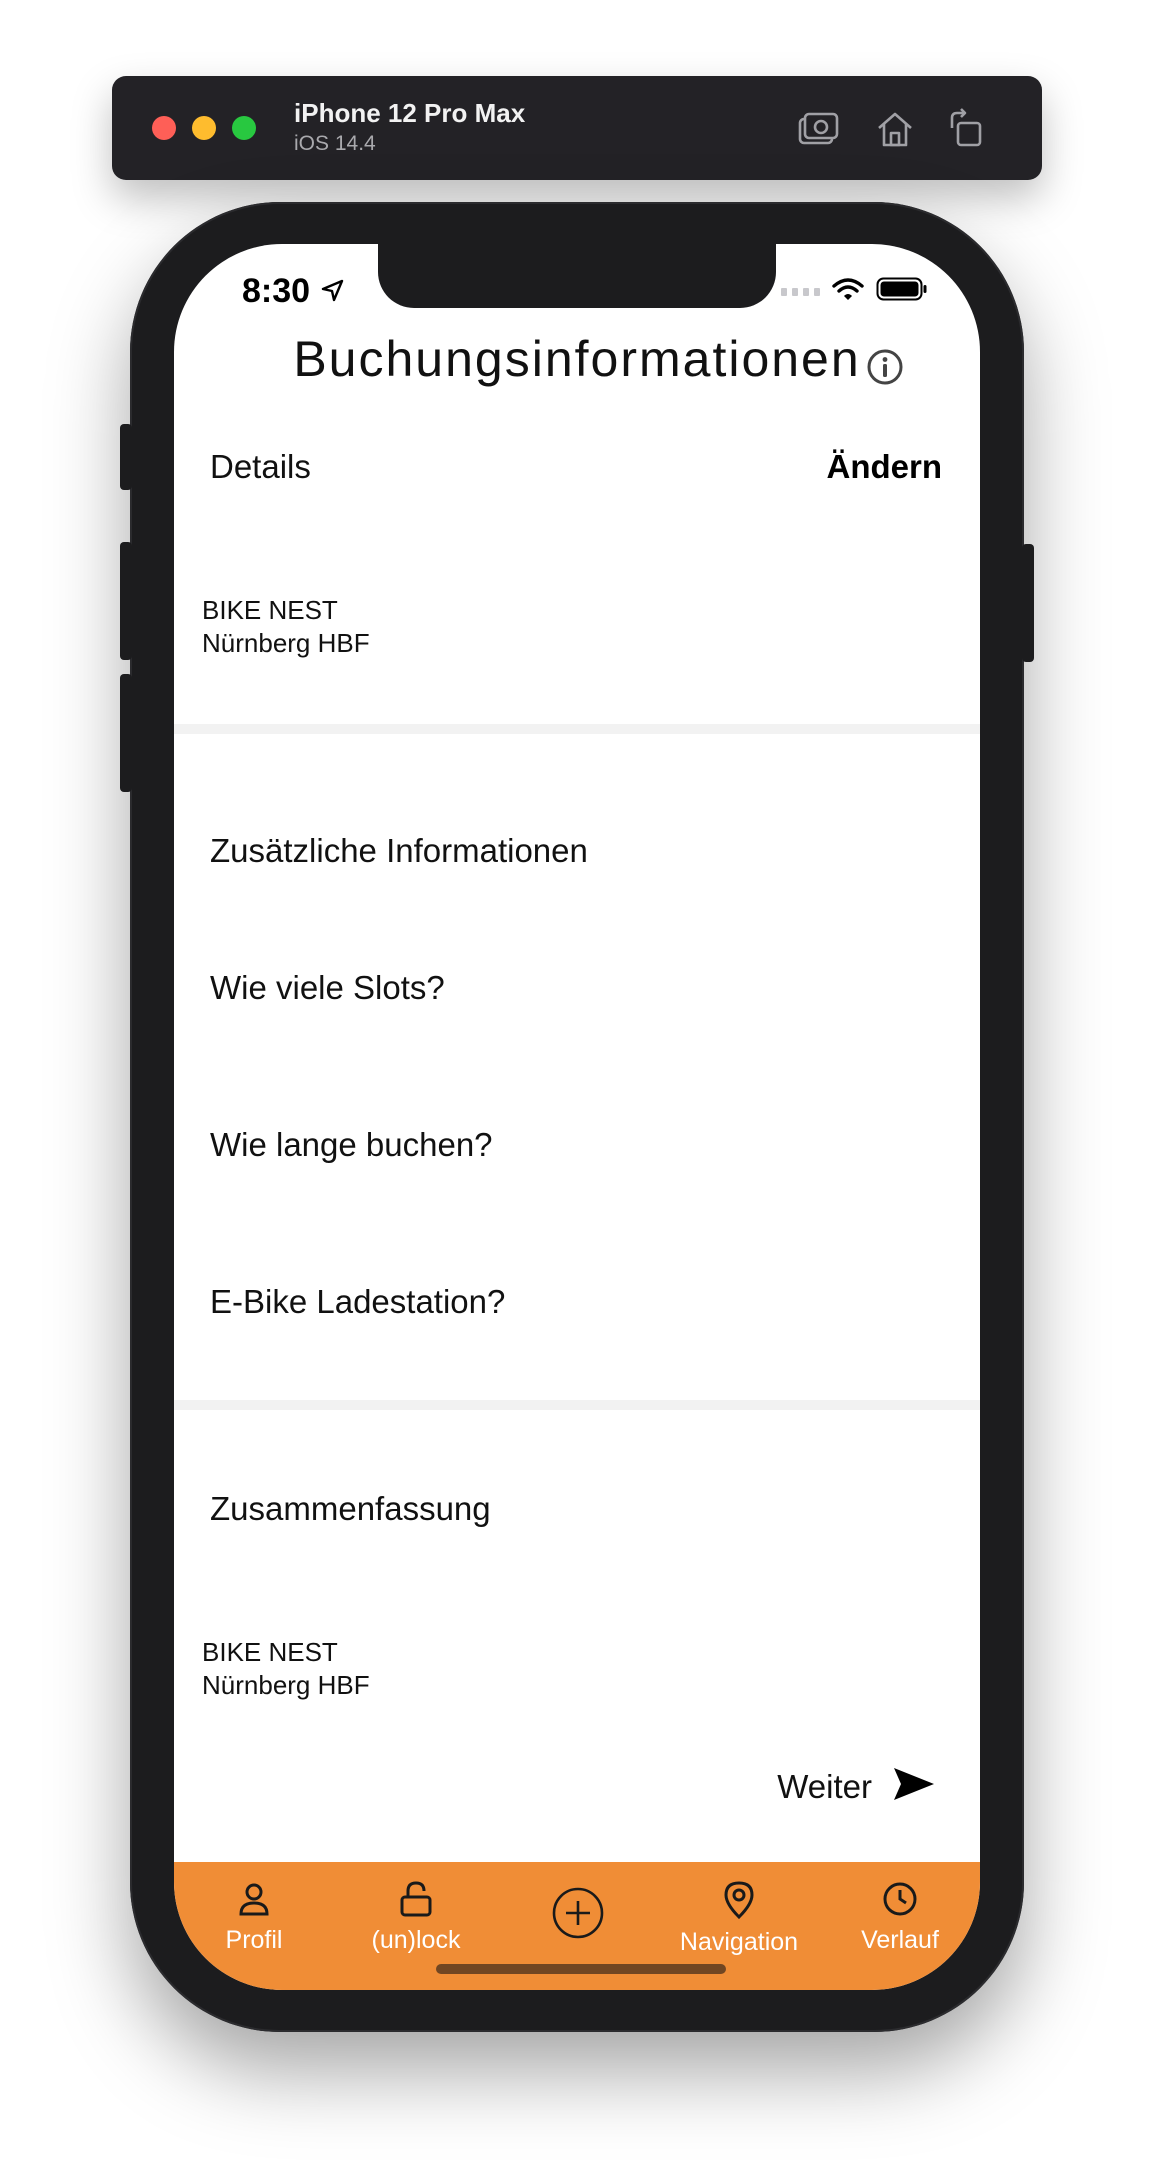 This screenshot has width=1154, height=2182. I want to click on os-version: iOS 14.4, so click(335, 143).